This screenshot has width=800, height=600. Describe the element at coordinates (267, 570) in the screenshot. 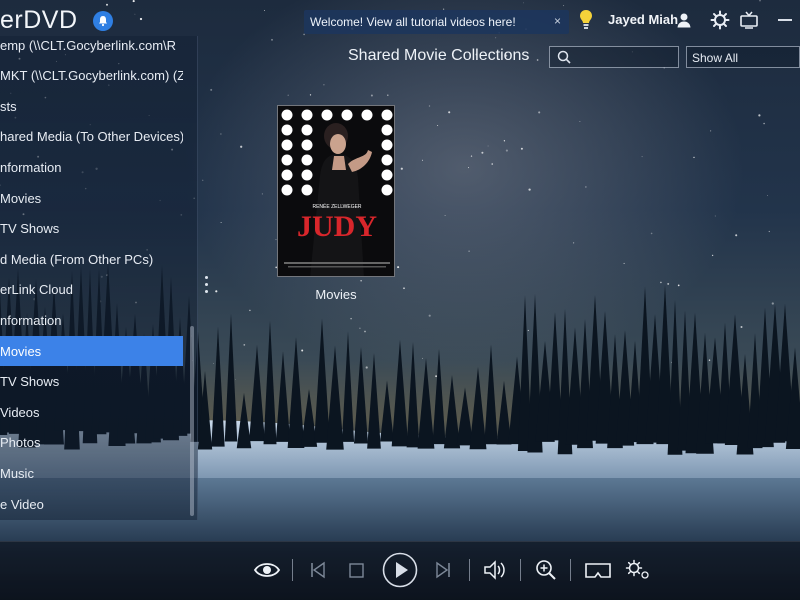

I see `eye-icon` at that location.